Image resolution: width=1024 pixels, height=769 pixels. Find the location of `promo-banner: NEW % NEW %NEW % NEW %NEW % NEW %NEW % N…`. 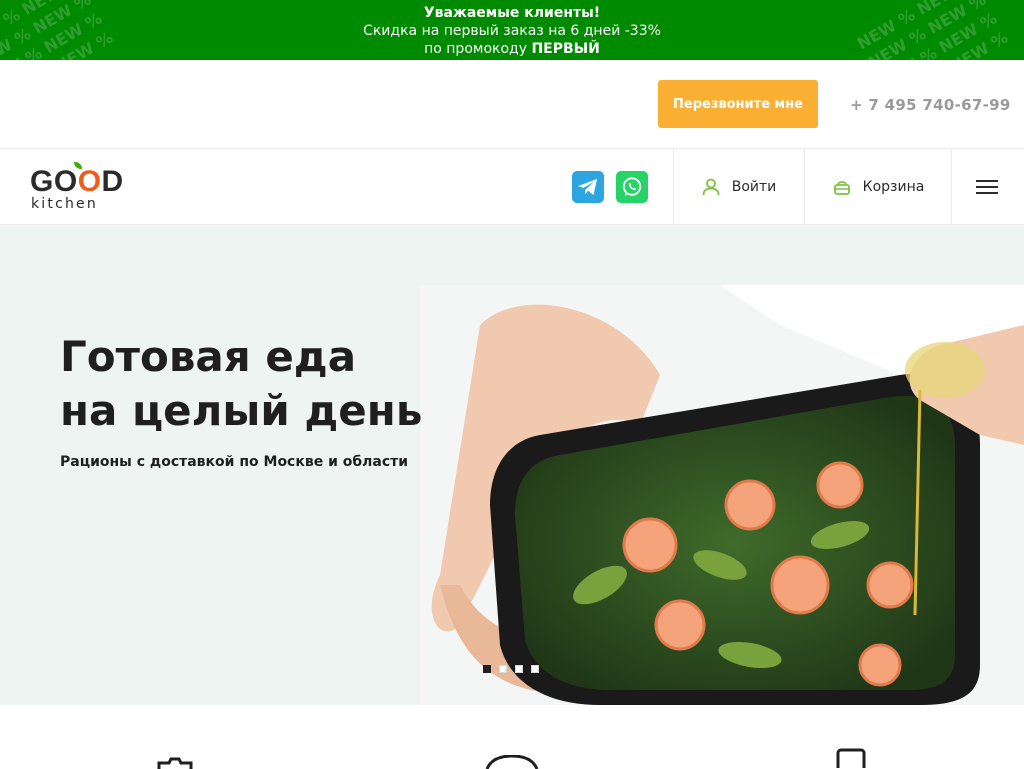

promo-banner: NEW % NEW %NEW % NEW %NEW % NEW %NEW % N… is located at coordinates (512, 30).